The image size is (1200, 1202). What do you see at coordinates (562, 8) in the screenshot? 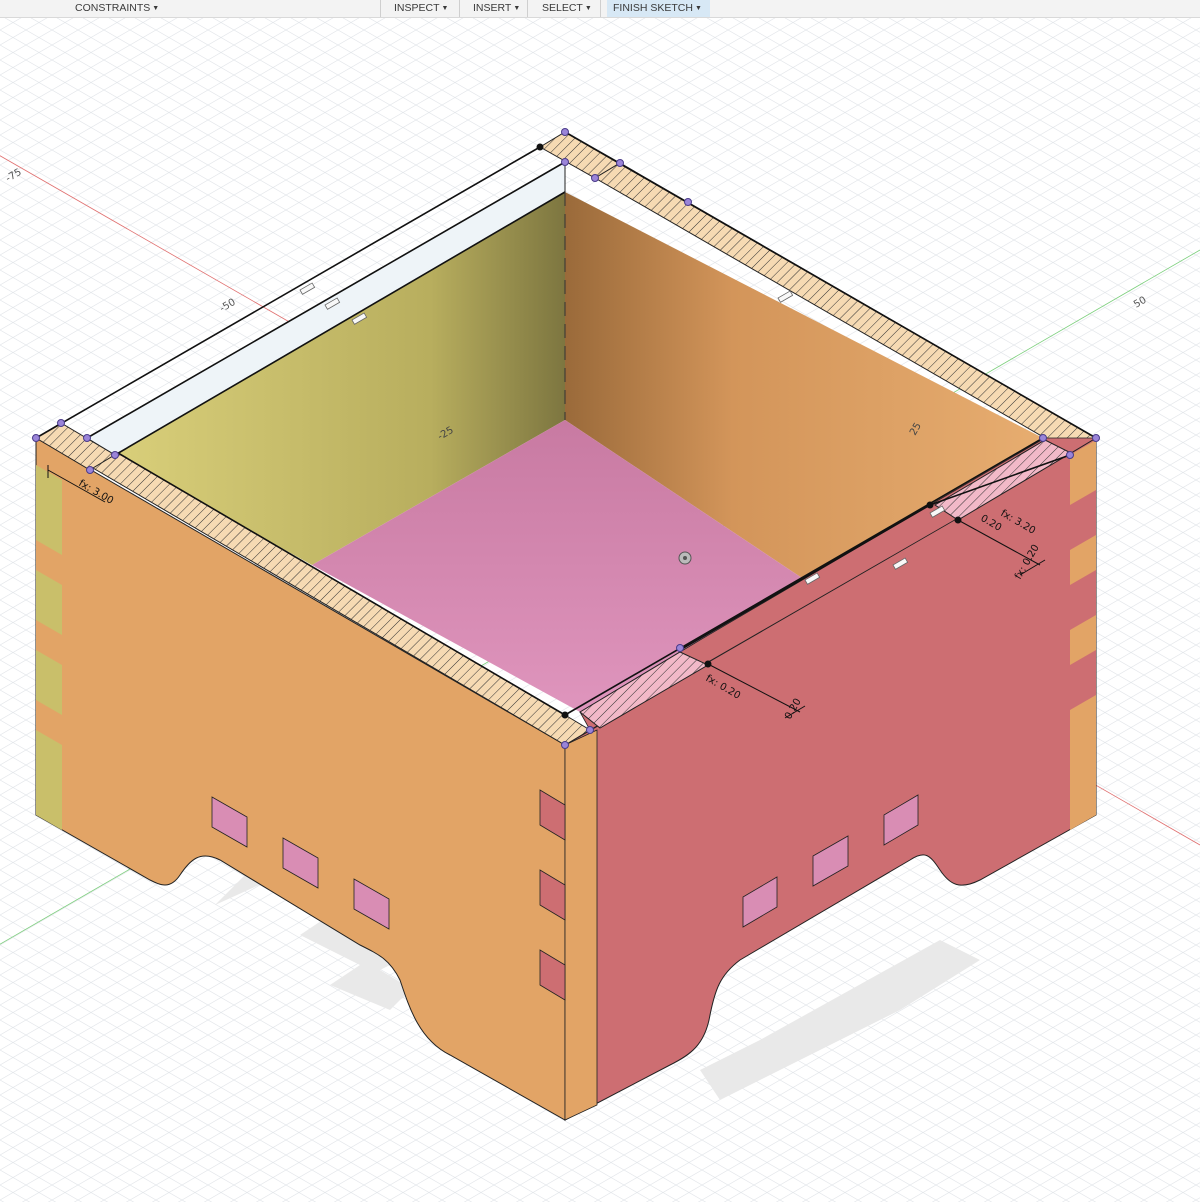
I see `select-label: SELECT` at bounding box center [562, 8].